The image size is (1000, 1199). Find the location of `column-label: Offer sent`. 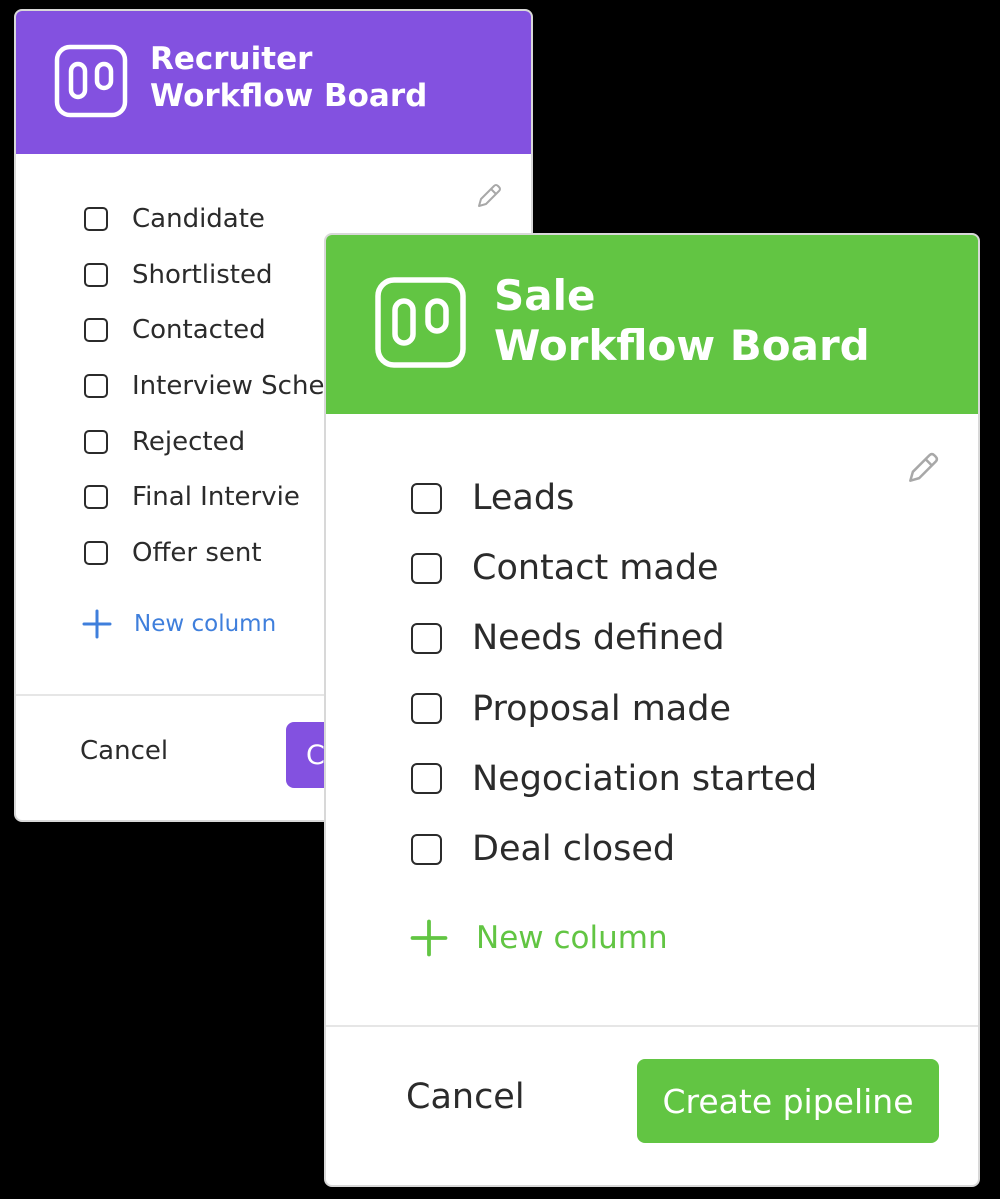

column-label: Offer sent is located at coordinates (197, 552).